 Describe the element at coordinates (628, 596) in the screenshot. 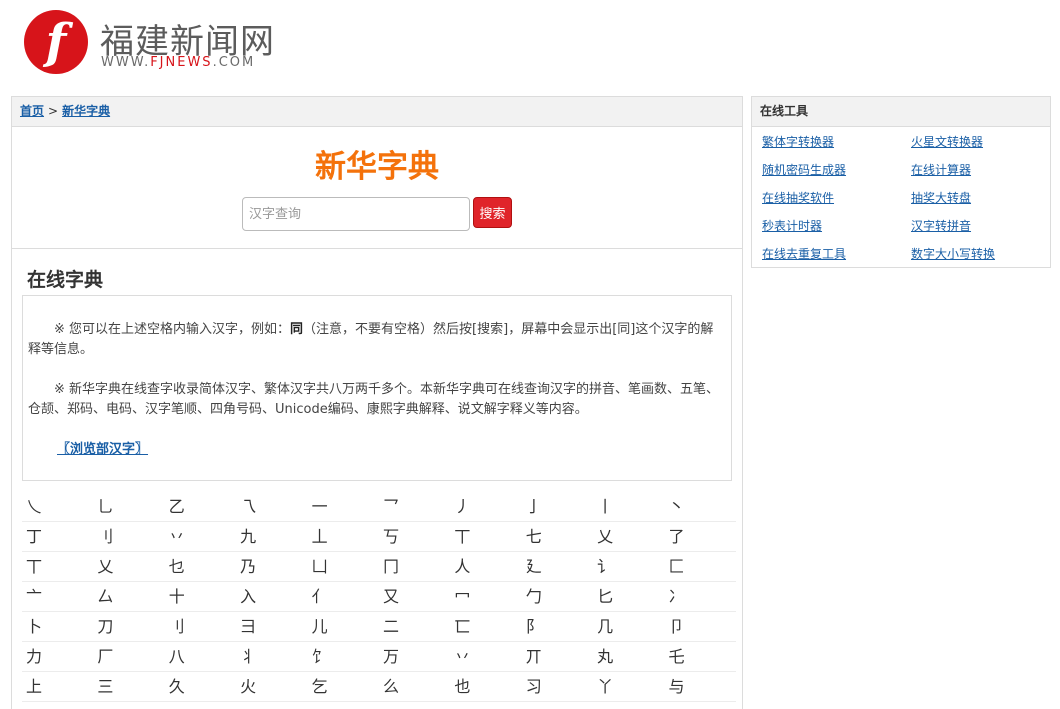

I see `radical-link: 匕` at that location.